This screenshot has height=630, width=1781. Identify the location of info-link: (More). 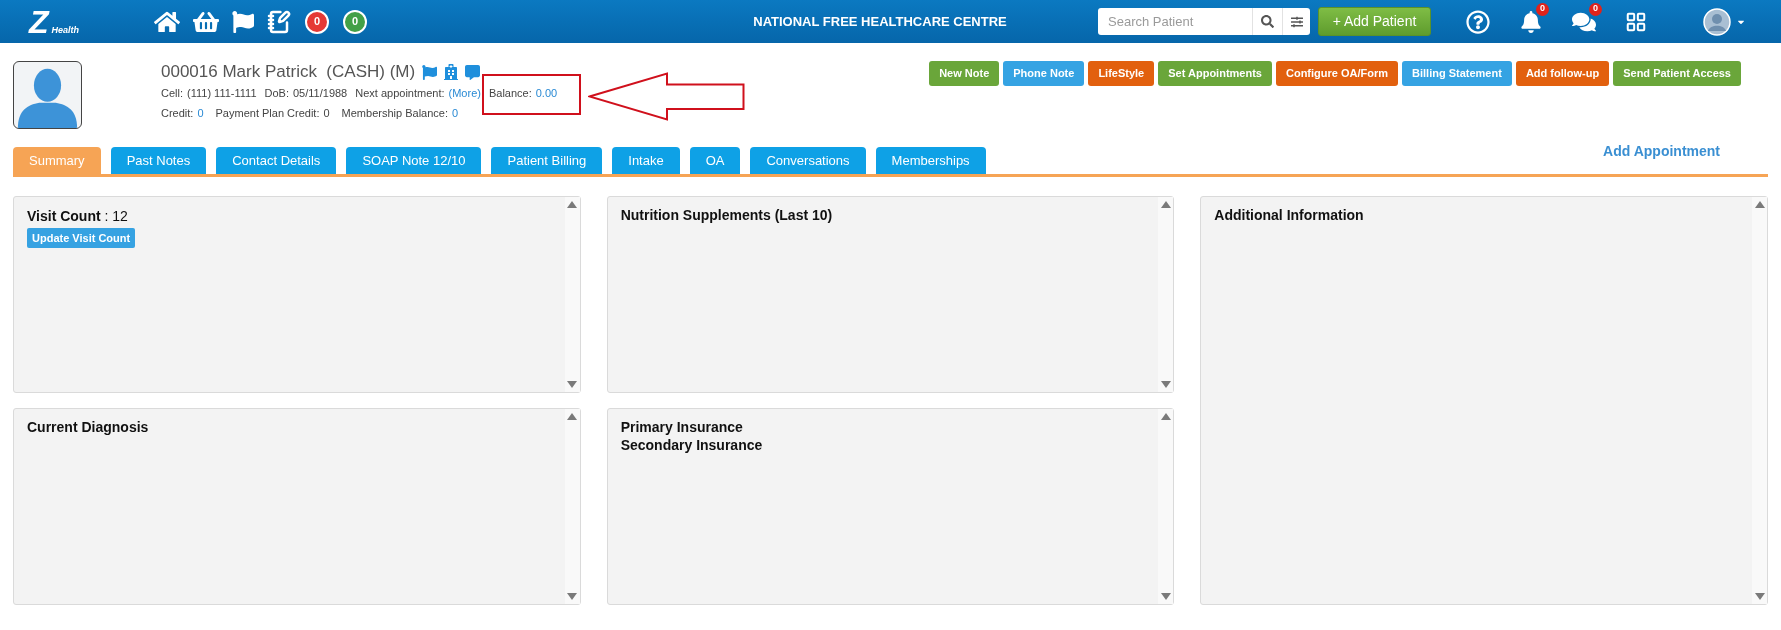
(464, 93).